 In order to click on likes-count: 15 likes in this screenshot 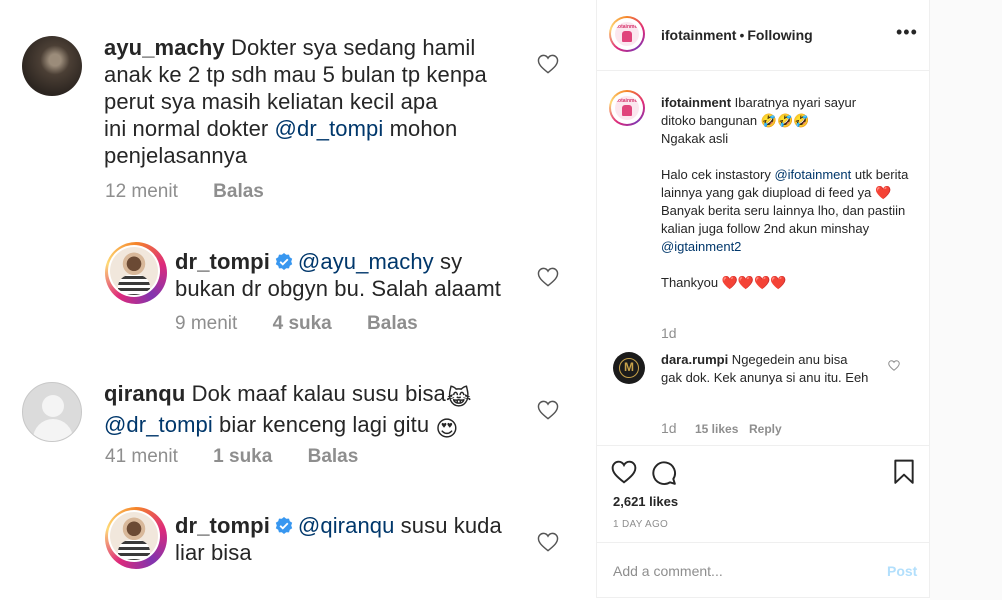, I will do `click(716, 429)`.